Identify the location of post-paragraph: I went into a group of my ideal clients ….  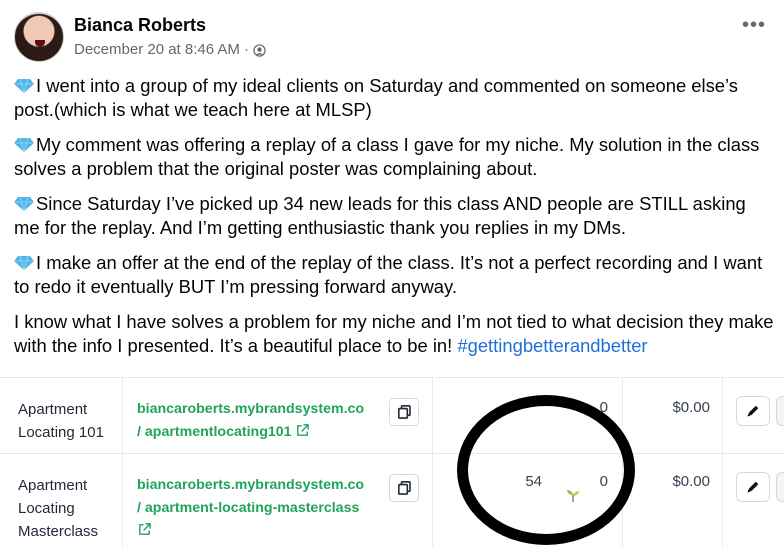
(376, 97).